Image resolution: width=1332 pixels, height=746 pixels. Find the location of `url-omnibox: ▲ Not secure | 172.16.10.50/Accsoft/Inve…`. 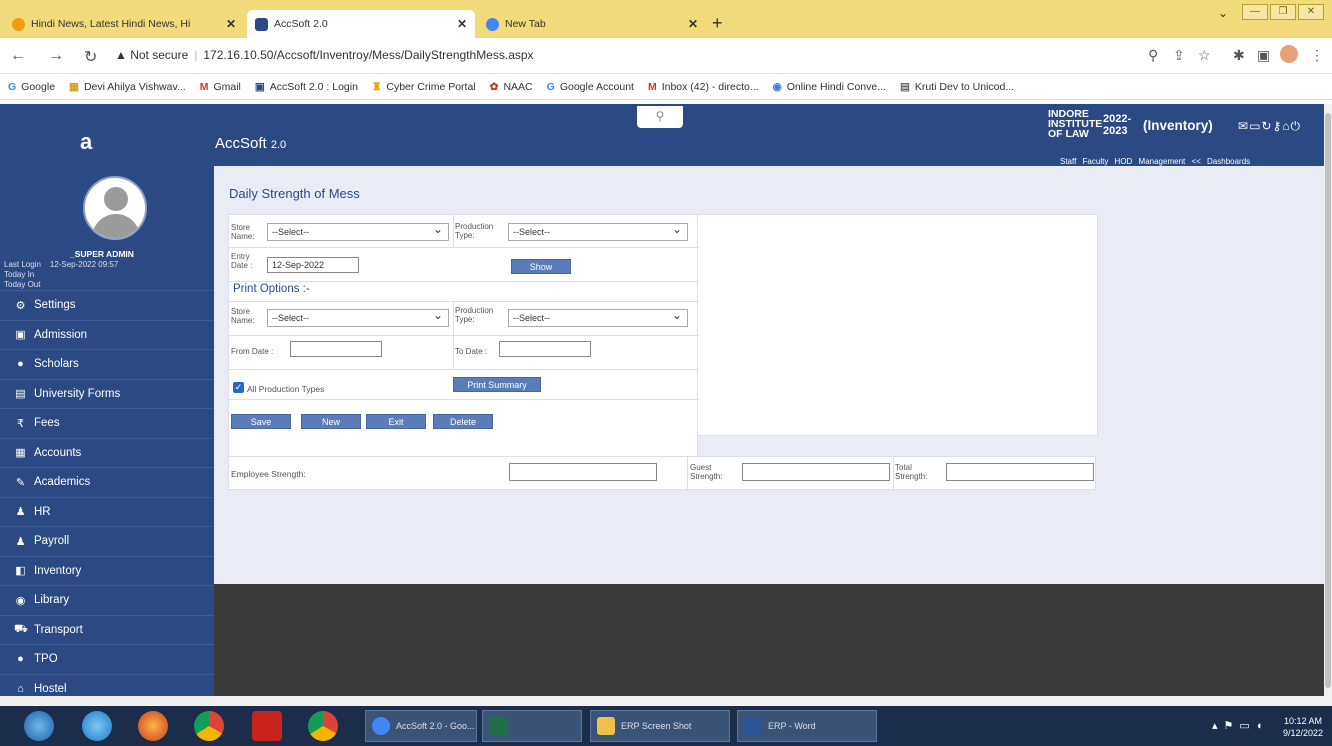

url-omnibox: ▲ Not secure | 172.16.10.50/Accsoft/Inve… is located at coordinates (720, 55).